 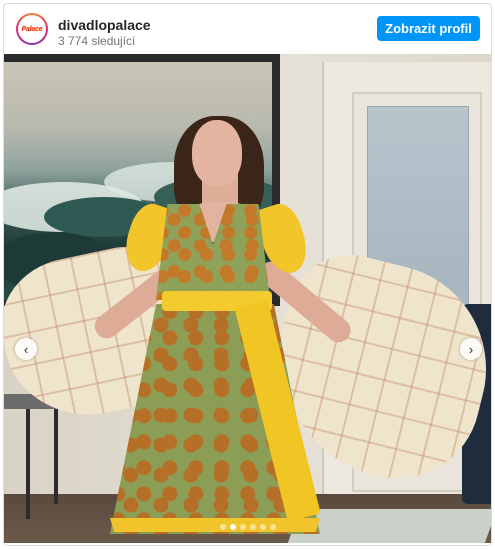 I want to click on performer-face, so click(x=217, y=153).